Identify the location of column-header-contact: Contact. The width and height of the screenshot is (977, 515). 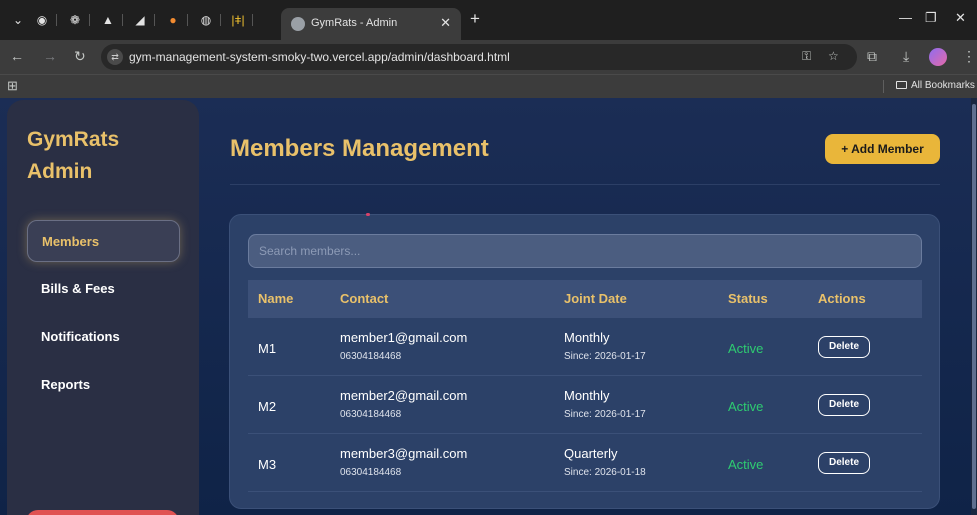
(364, 298).